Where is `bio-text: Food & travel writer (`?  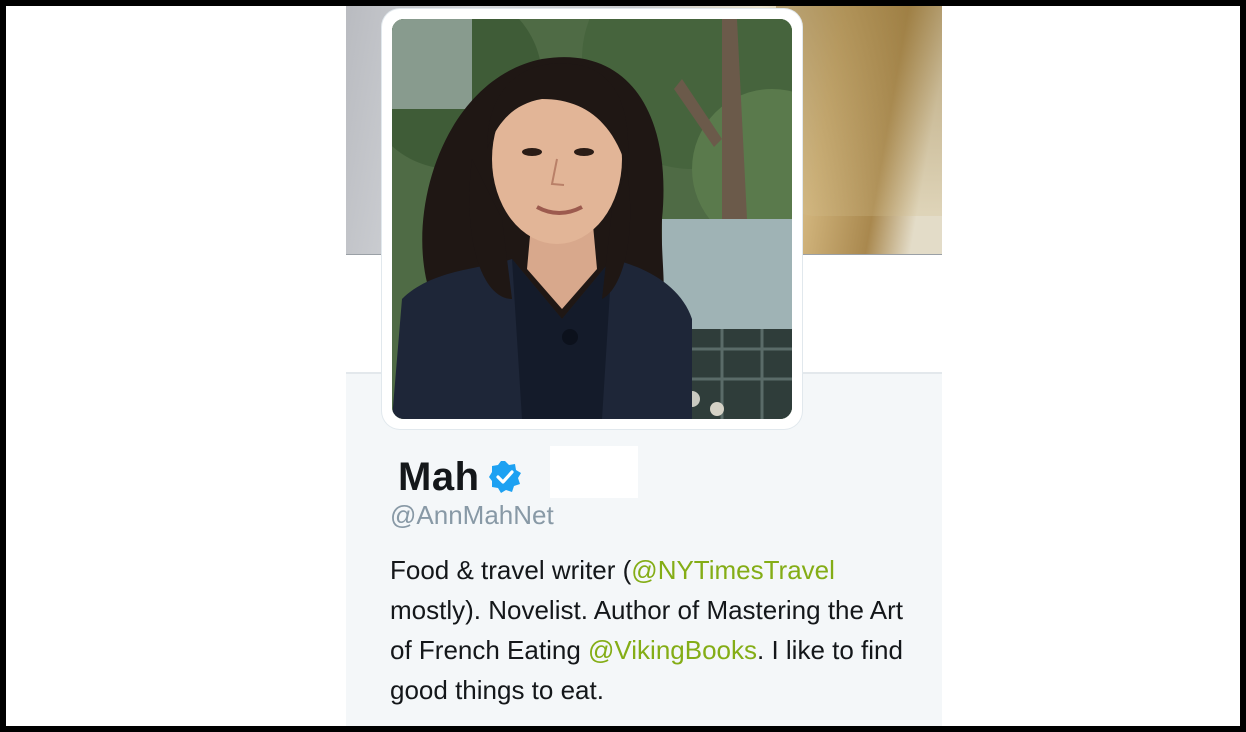
bio-text: Food & travel writer ( is located at coordinates (511, 570).